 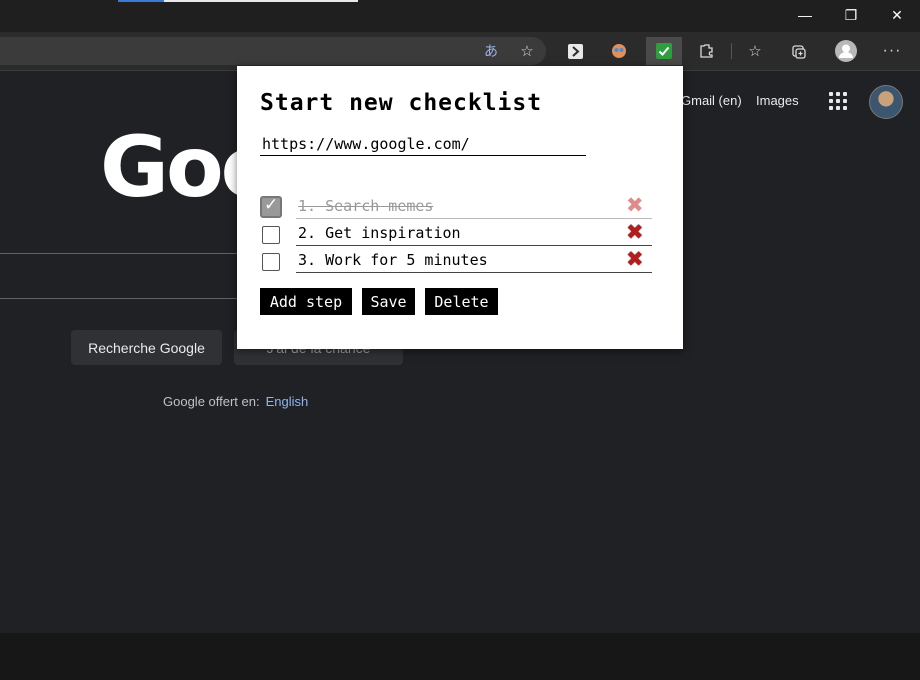 What do you see at coordinates (273, 51) in the screenshot?
I see `address-bar` at bounding box center [273, 51].